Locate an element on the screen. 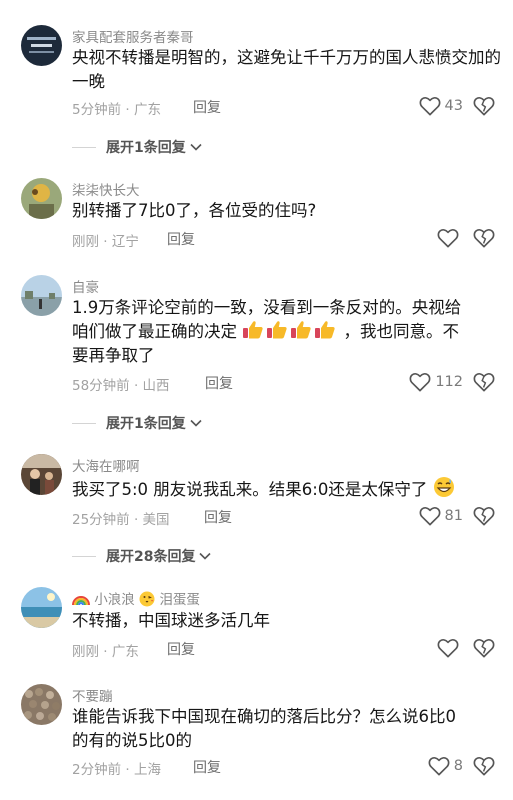  username: 柒柒快长大 is located at coordinates (106, 189).